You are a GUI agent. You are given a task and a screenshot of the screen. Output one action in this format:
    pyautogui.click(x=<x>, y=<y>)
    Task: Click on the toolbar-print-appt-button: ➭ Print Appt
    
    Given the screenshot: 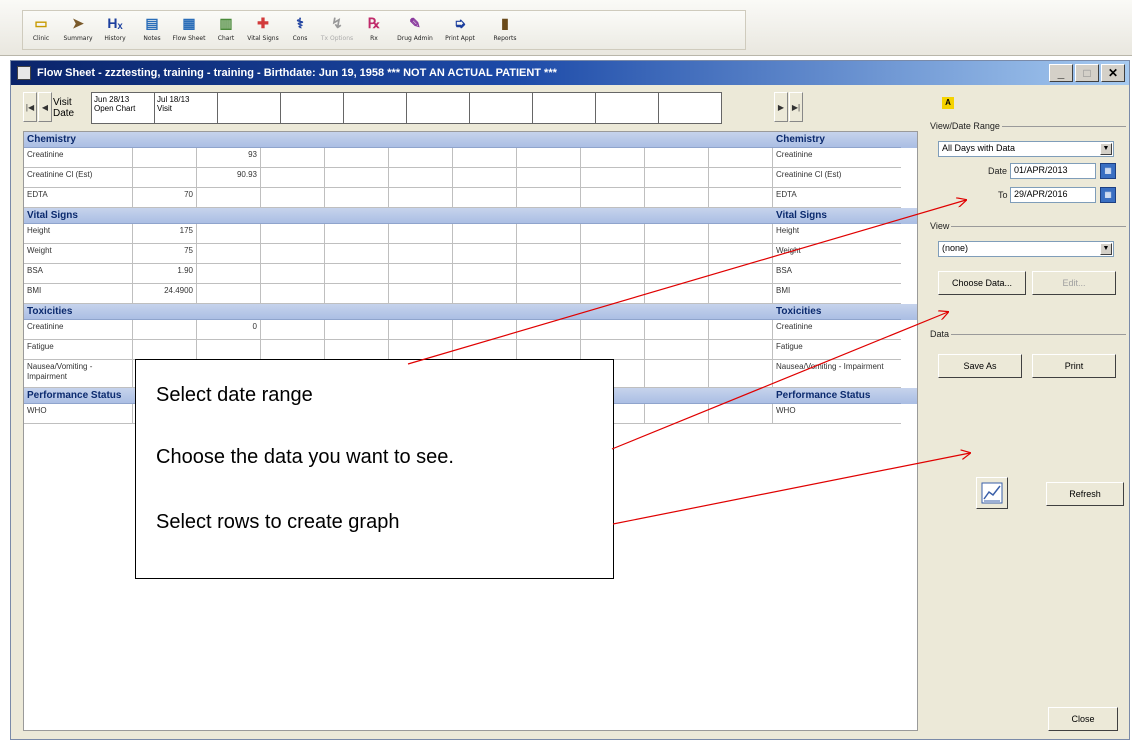 What is the action you would take?
    pyautogui.click(x=460, y=30)
    